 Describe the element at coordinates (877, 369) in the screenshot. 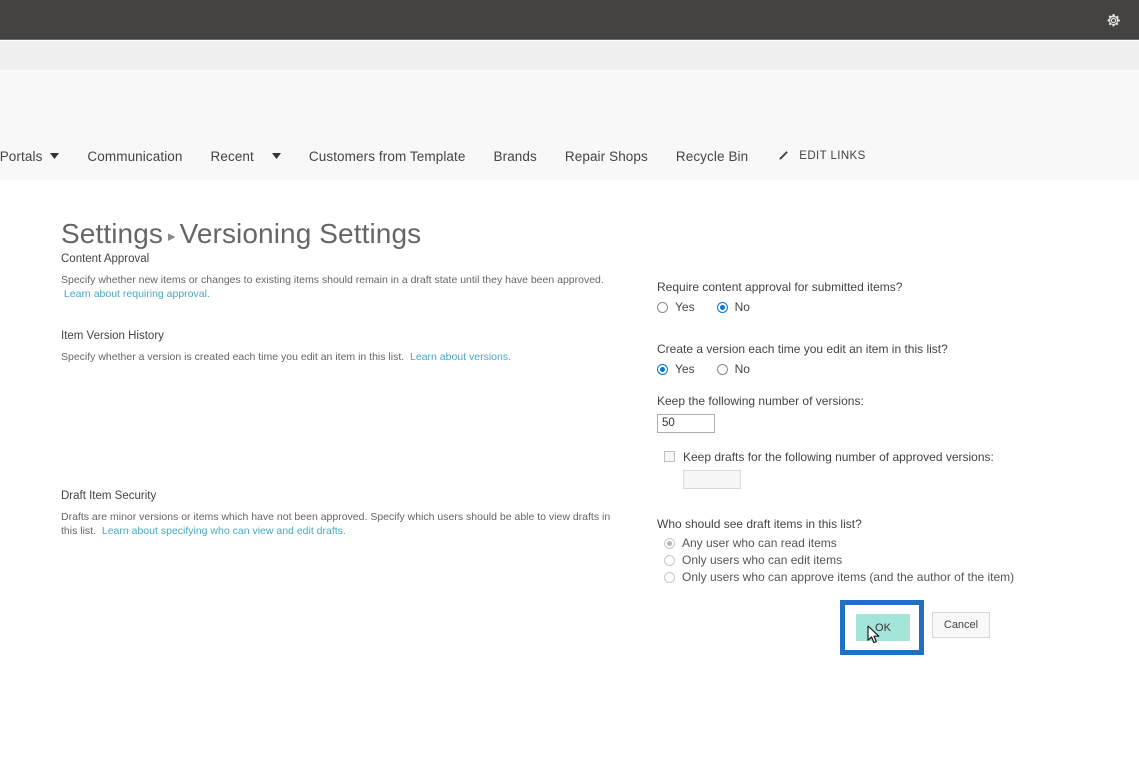

I see `create-version-radio-group: Yes No` at that location.